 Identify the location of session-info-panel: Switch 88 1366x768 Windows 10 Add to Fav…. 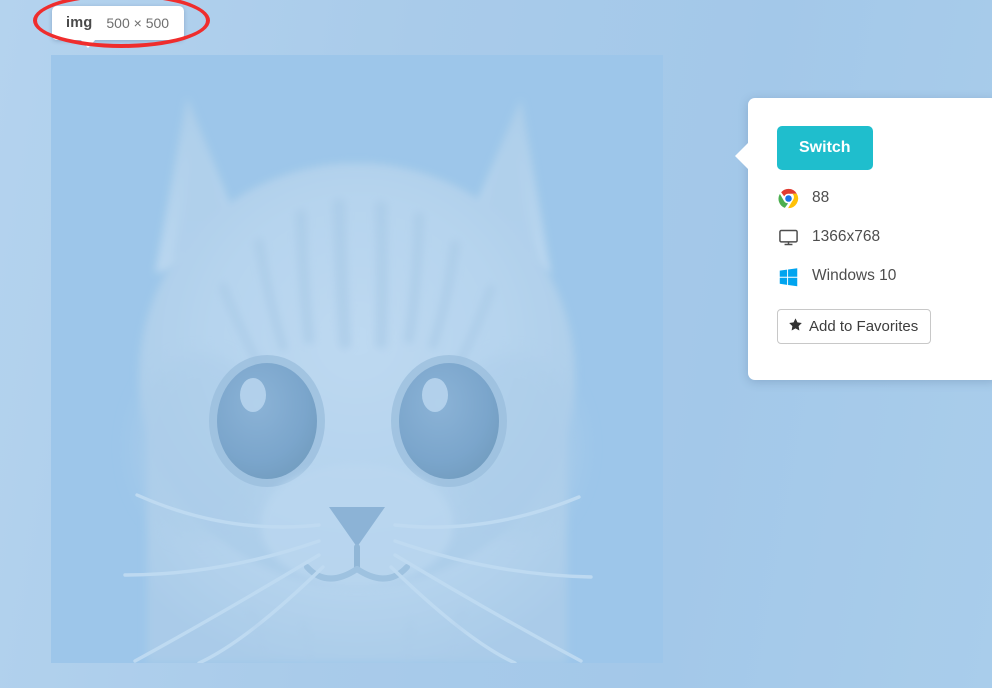
(863, 239).